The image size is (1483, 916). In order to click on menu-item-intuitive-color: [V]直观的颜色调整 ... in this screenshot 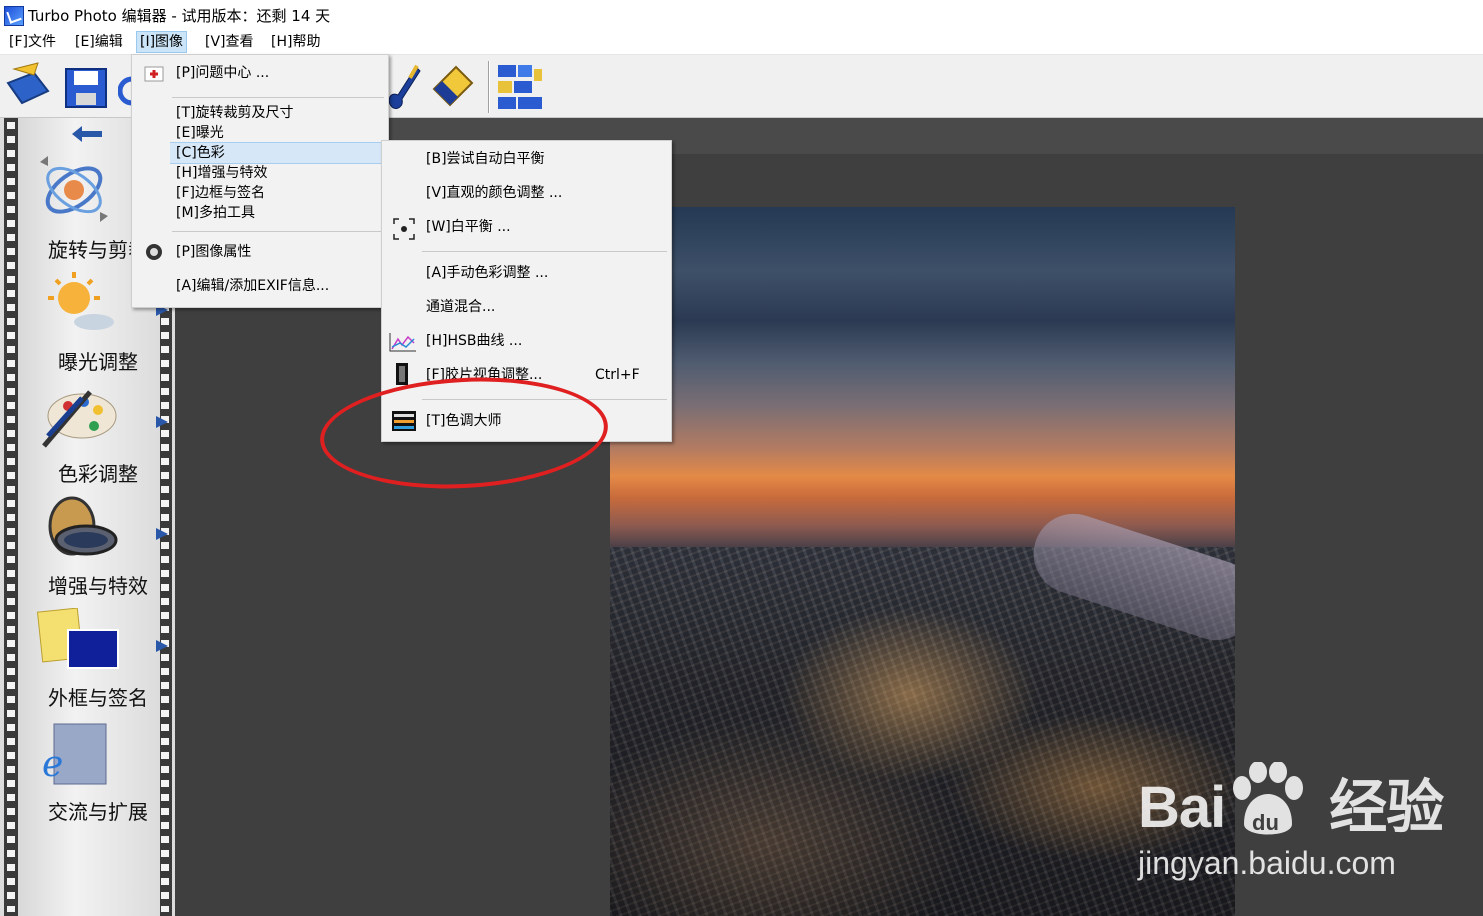, I will do `click(526, 193)`.